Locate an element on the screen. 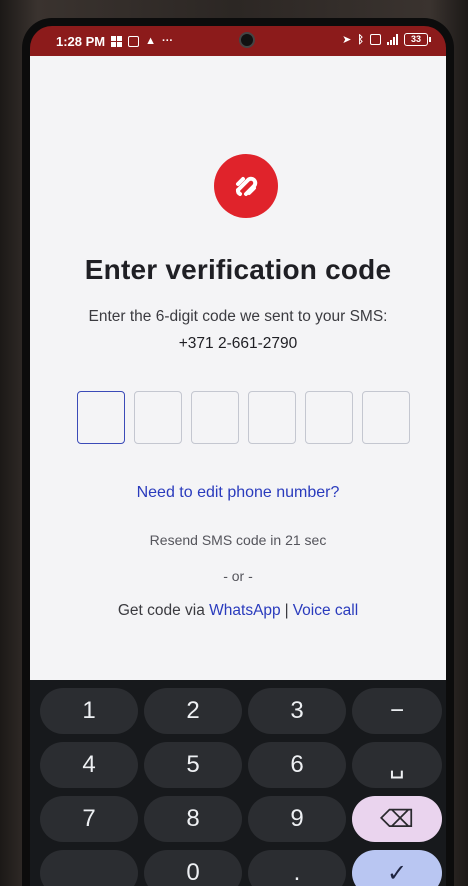  key-7: 7 is located at coordinates (89, 819).